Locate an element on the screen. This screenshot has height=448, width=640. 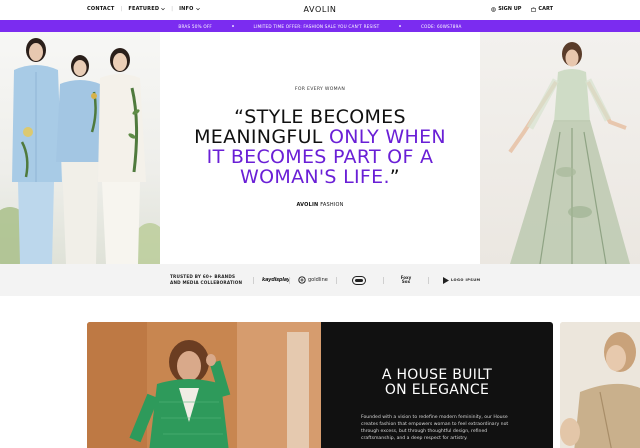
nav-right: SIGN UP CART is located at coordinates (522, 9).